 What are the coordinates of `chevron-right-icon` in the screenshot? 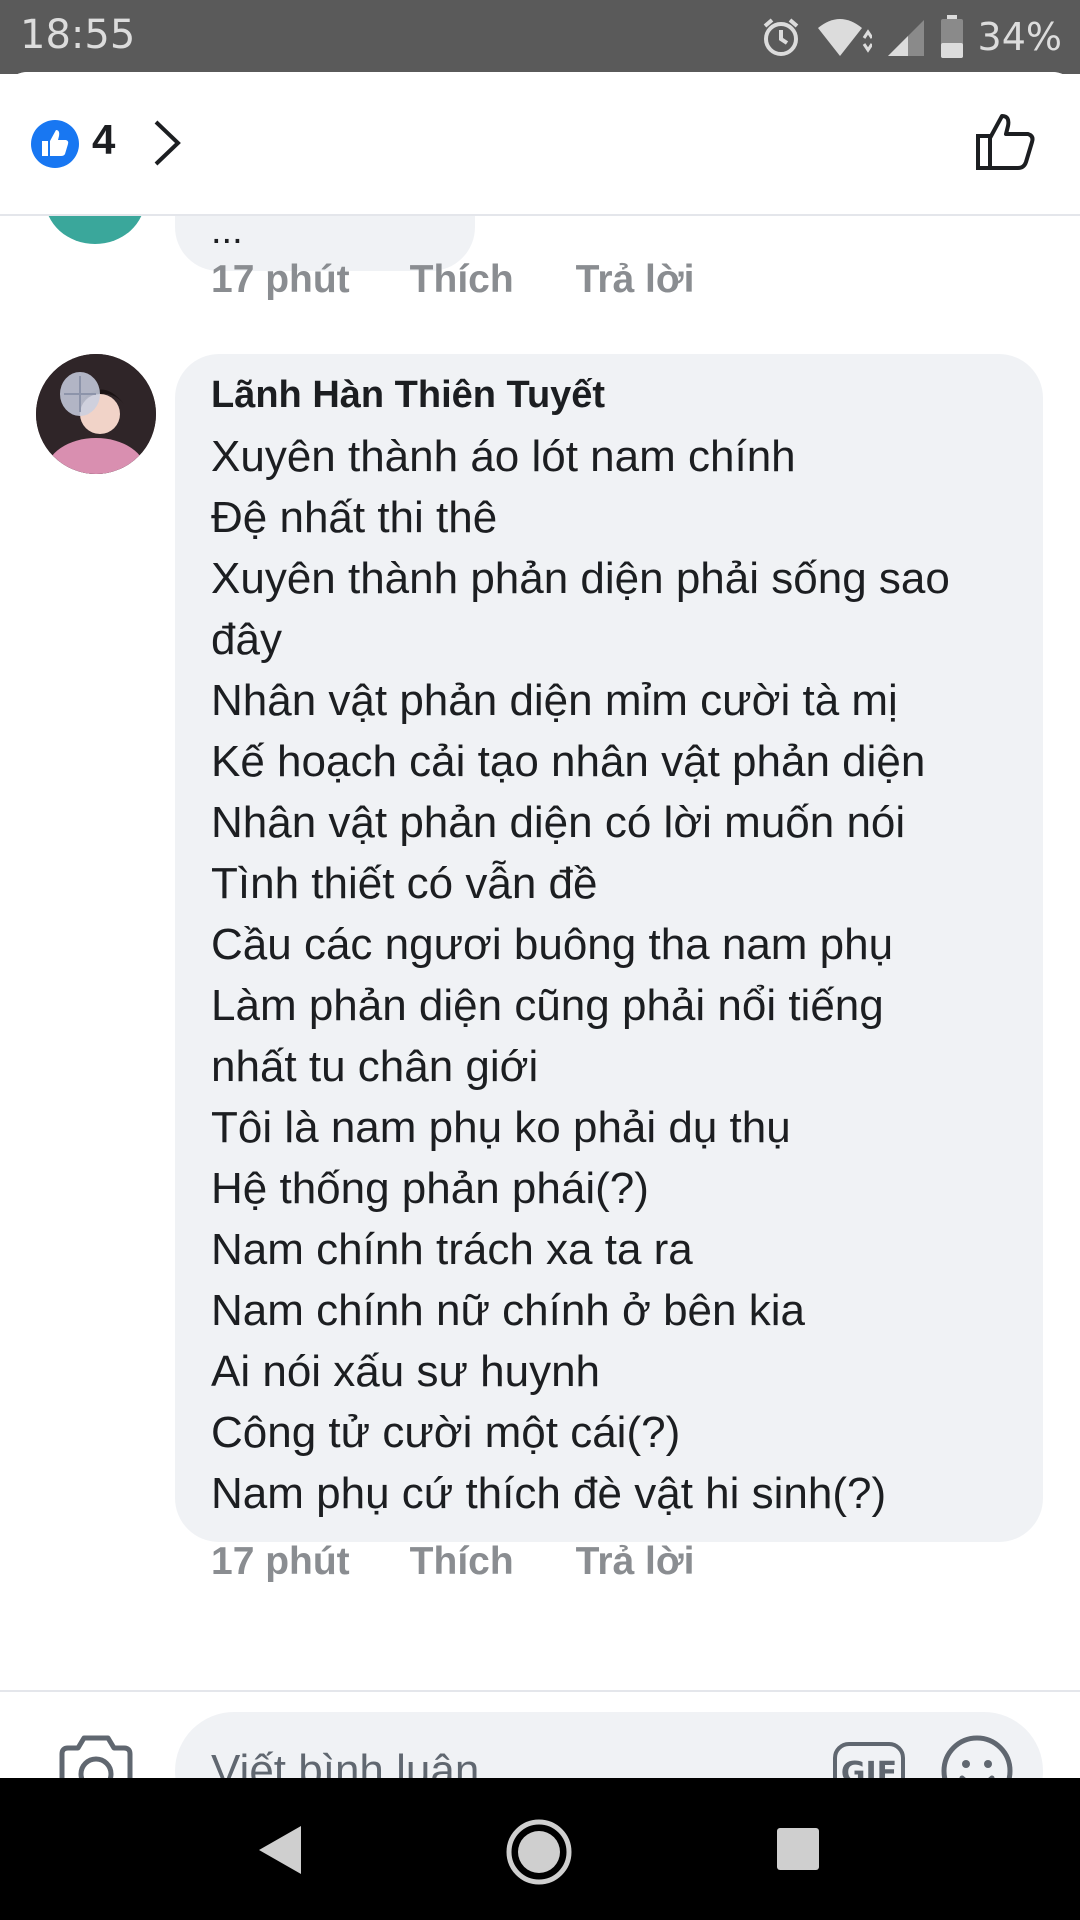 It's located at (167, 143).